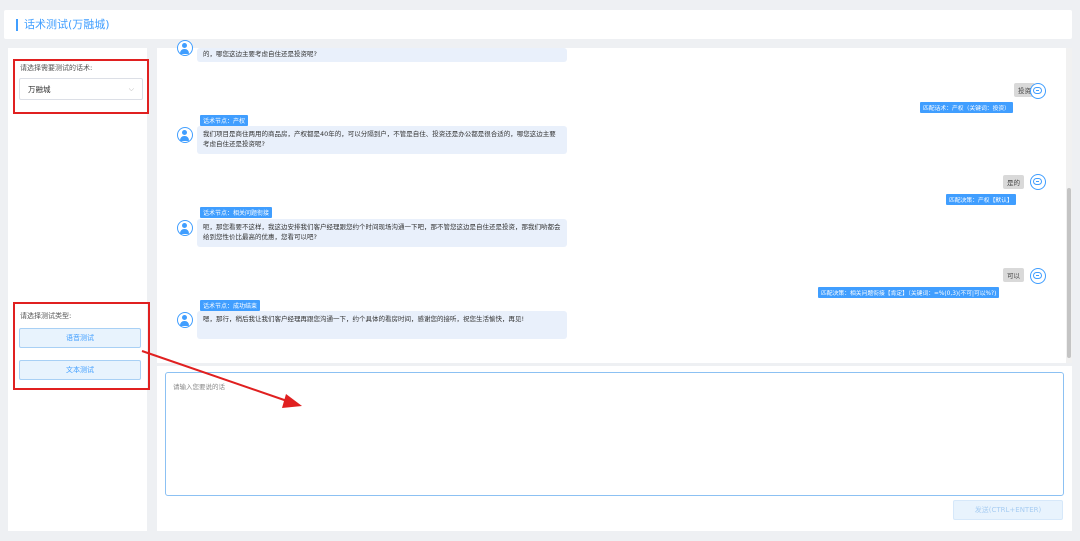 The image size is (1080, 541). Describe the element at coordinates (221, 379) in the screenshot. I see `annotation-arrow-icon` at that location.